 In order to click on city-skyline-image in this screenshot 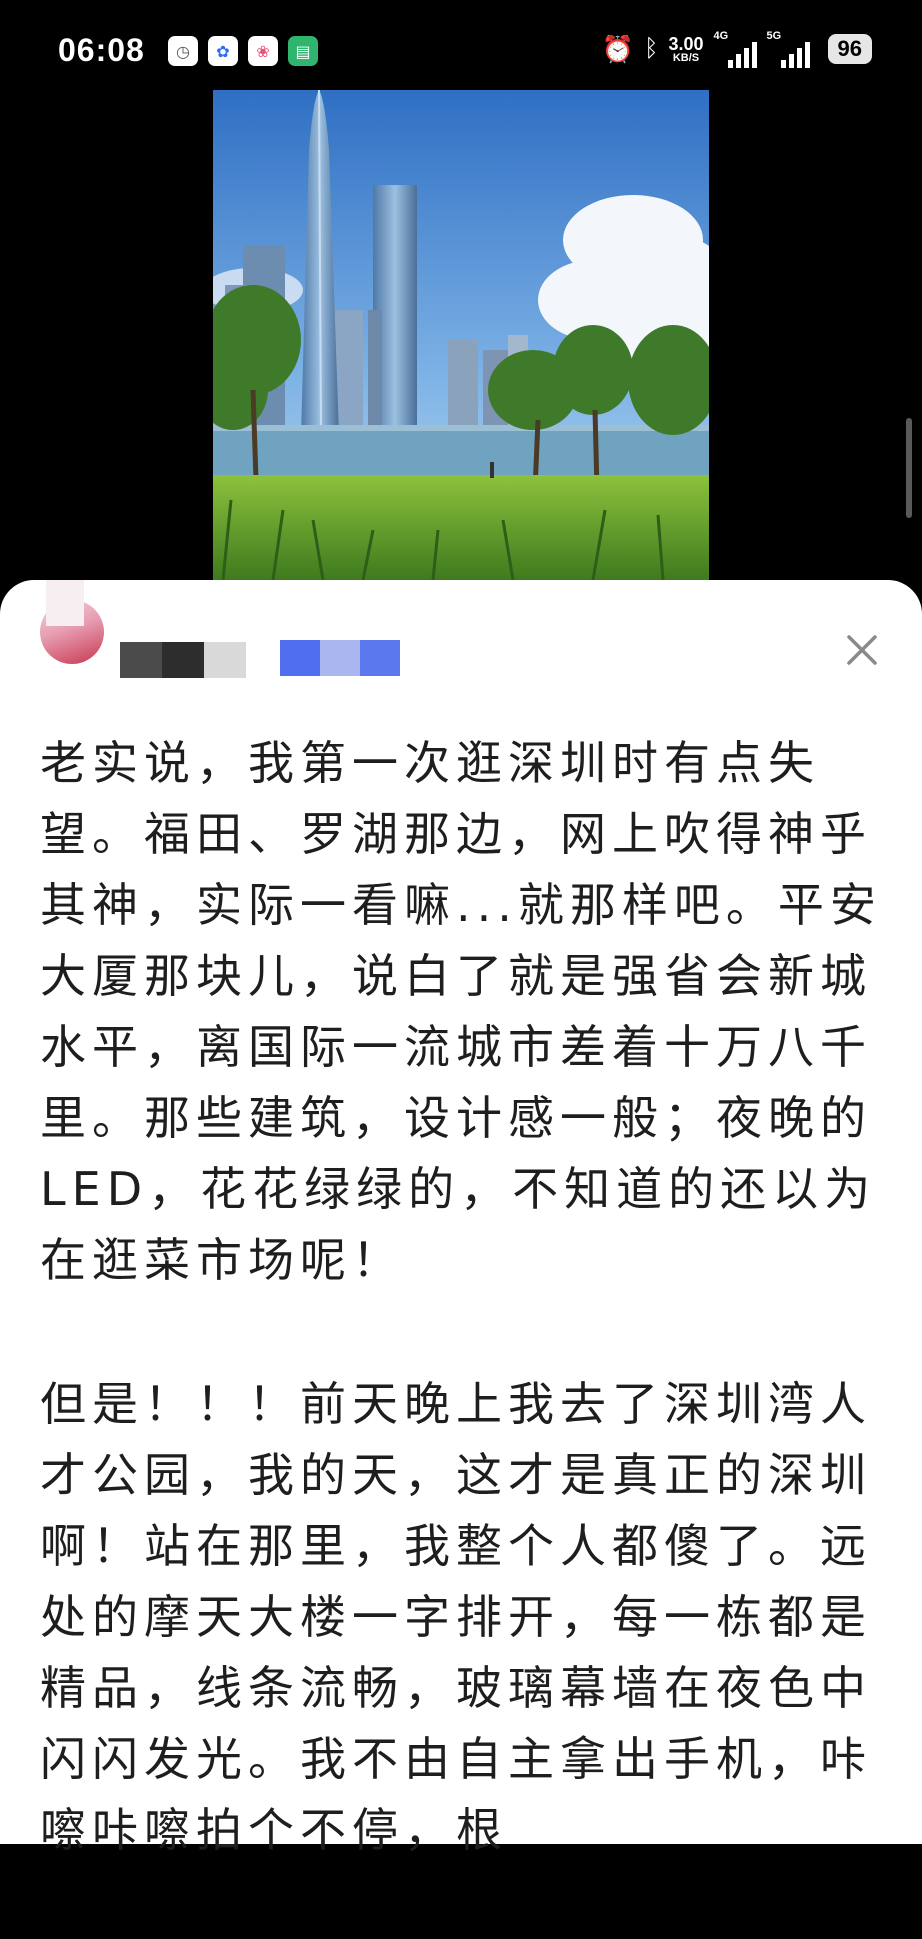, I will do `click(461, 335)`.